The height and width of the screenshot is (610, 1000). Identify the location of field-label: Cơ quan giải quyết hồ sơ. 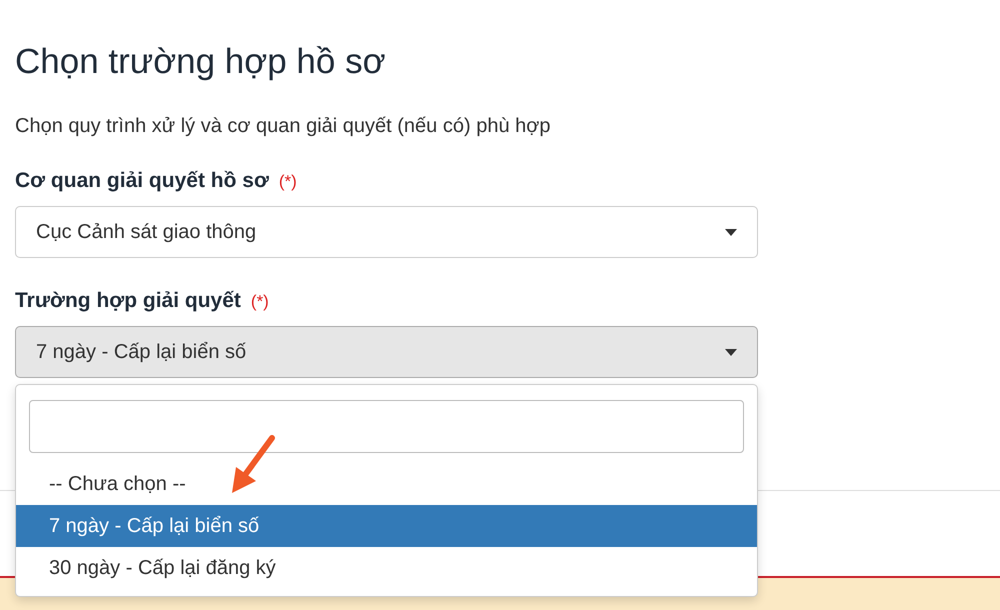
(142, 181).